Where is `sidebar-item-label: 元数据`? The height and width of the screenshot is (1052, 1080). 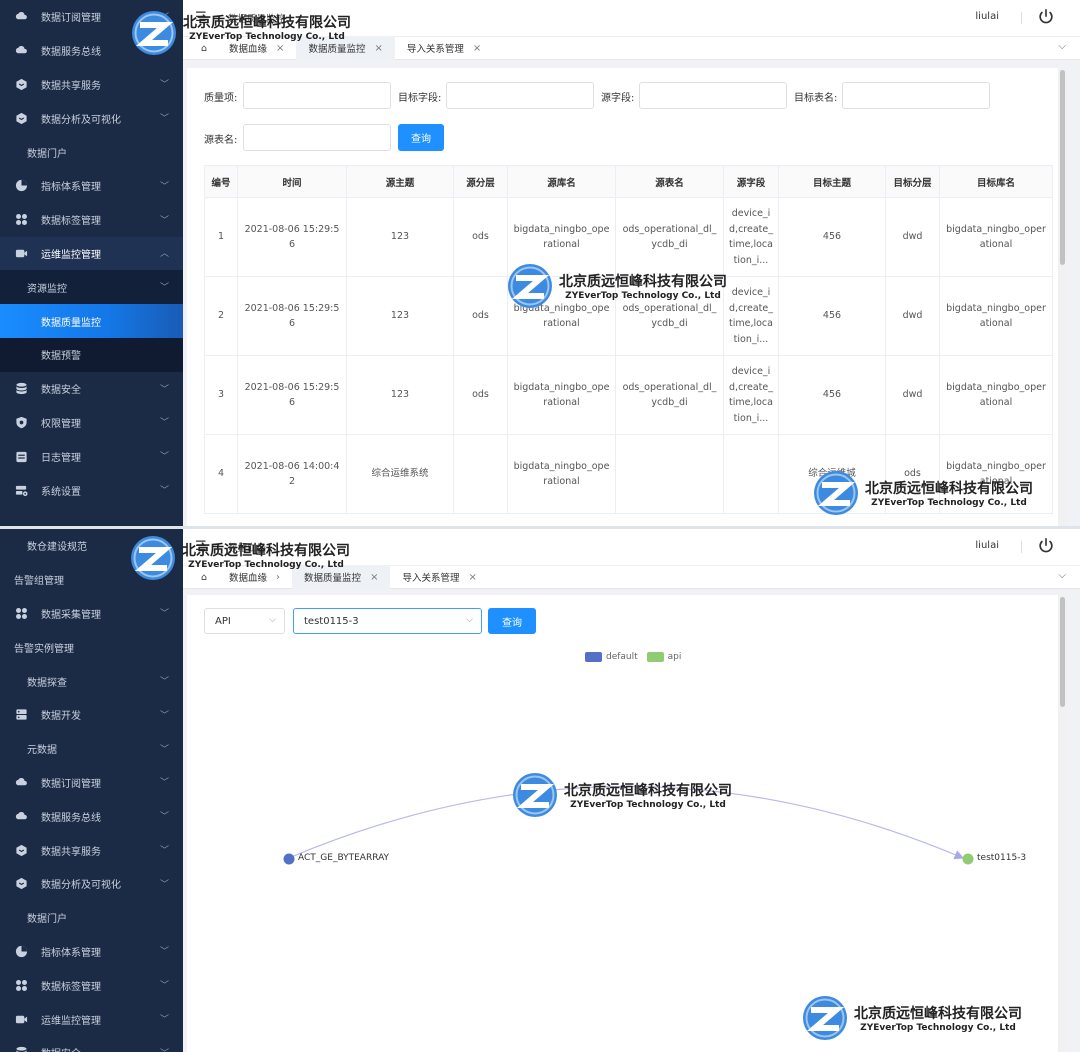 sidebar-item-label: 元数据 is located at coordinates (42, 751).